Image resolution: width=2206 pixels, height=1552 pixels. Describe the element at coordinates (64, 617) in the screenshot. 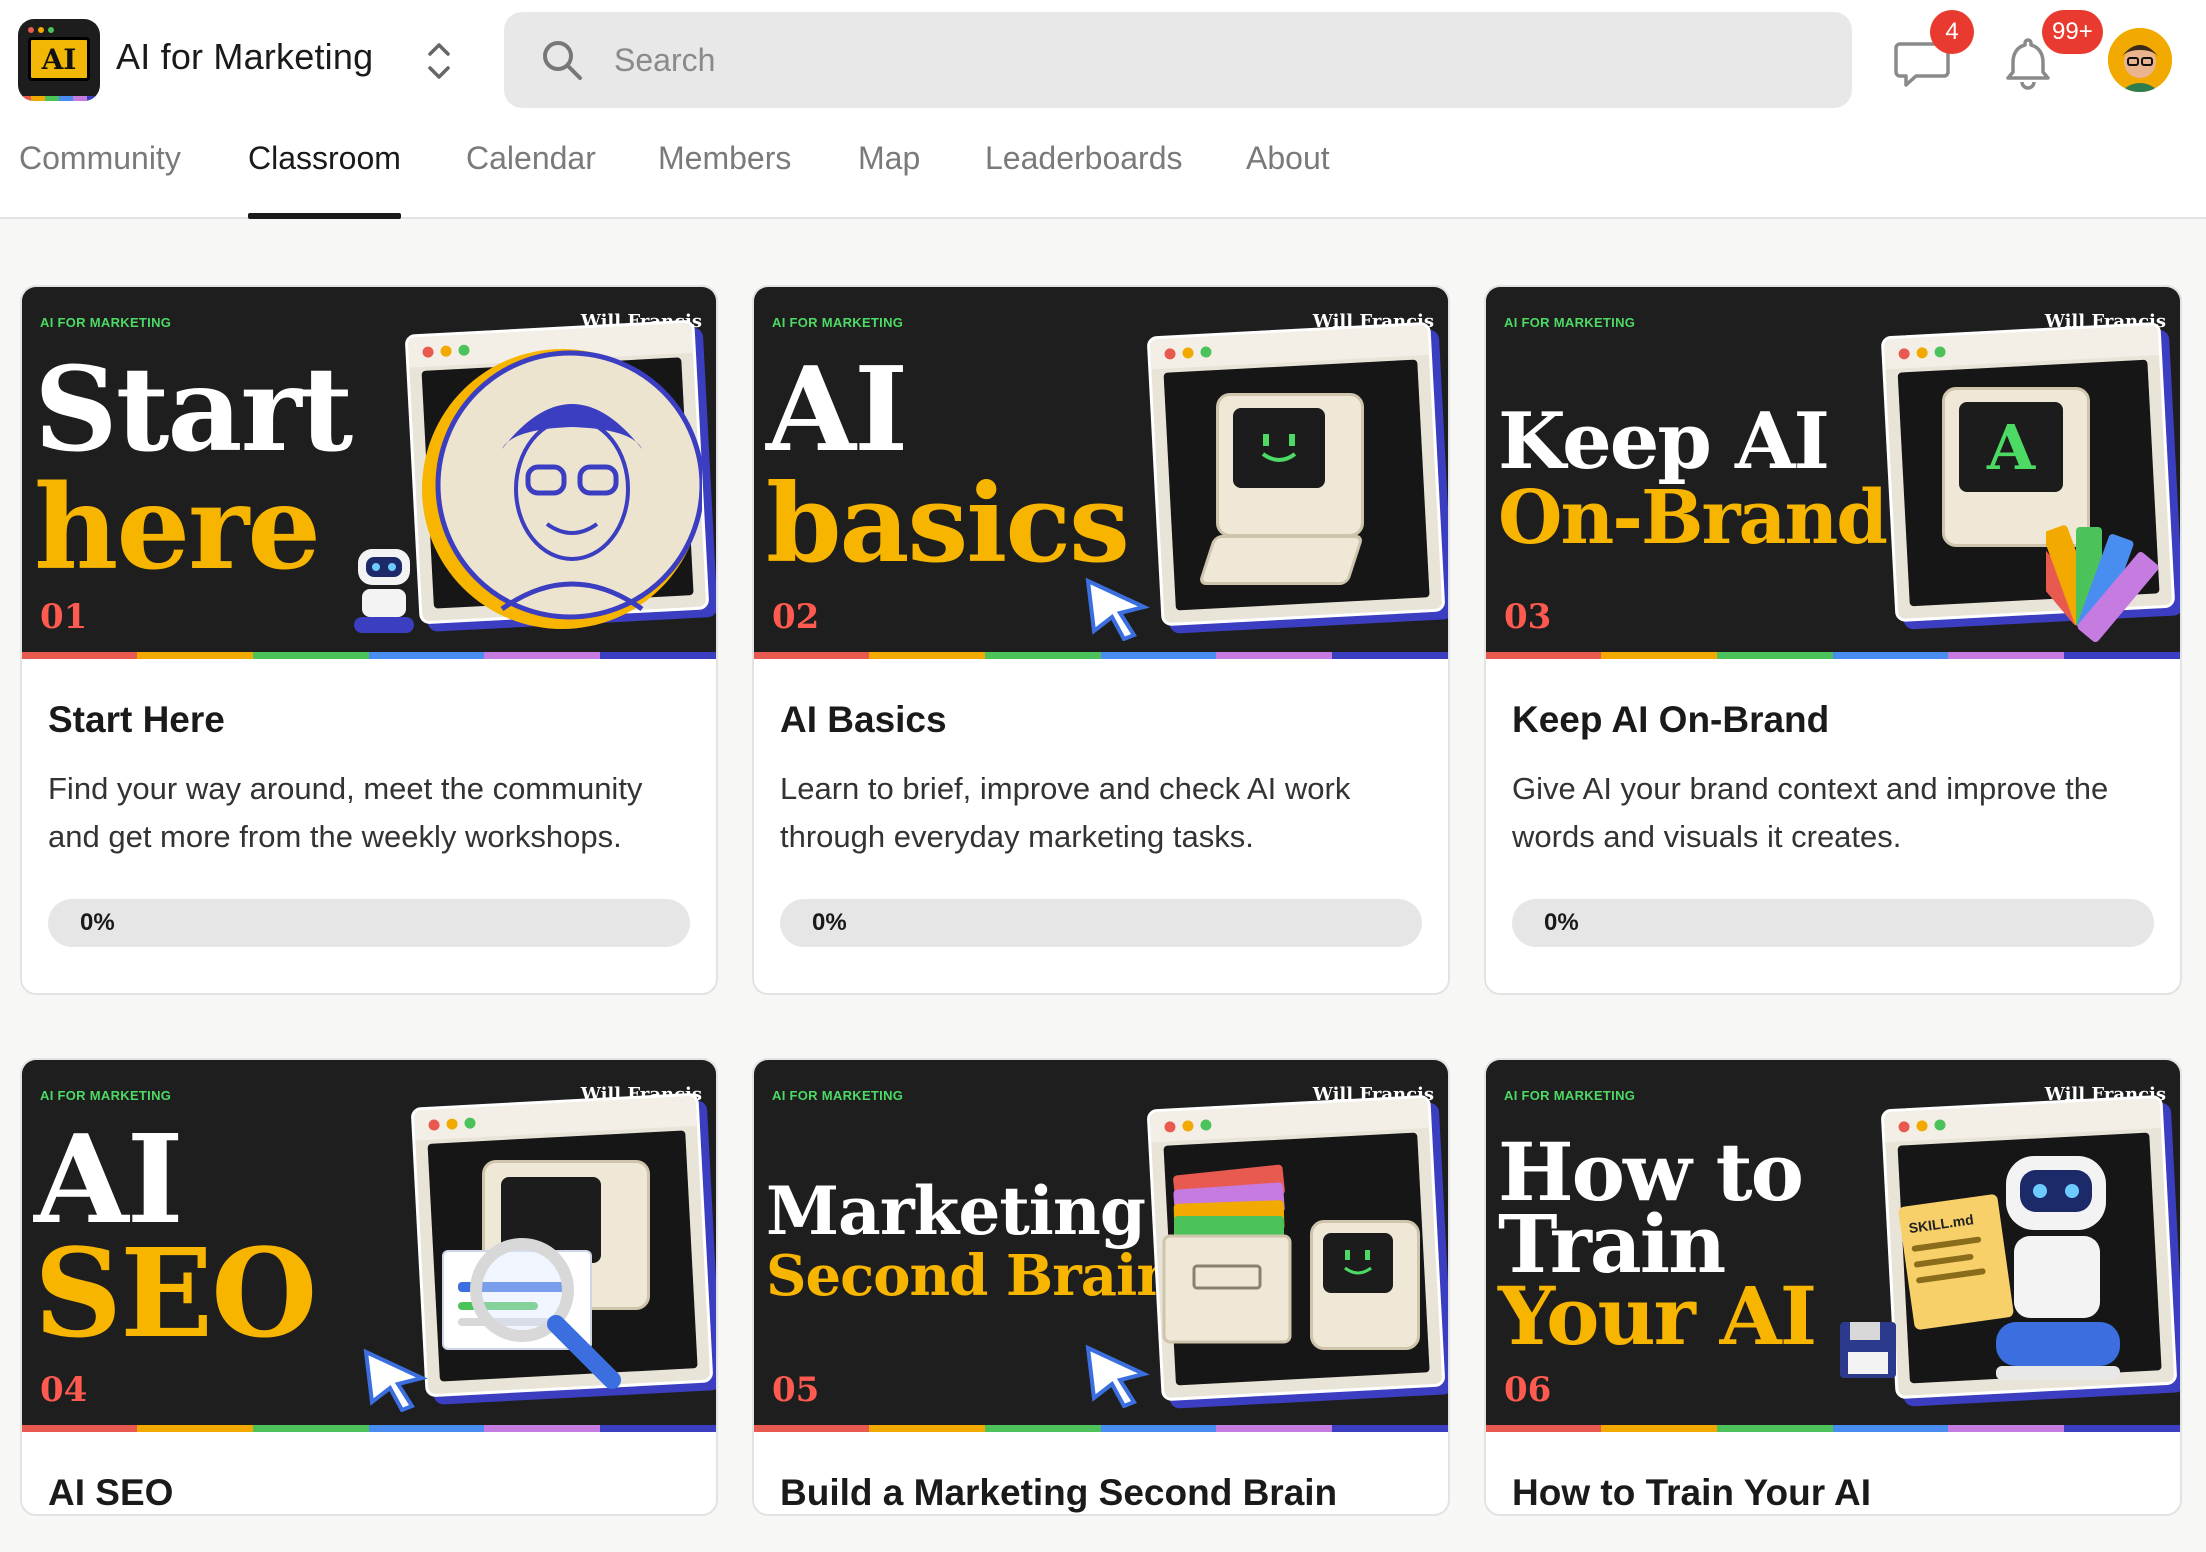

I see `course-number: 01` at that location.